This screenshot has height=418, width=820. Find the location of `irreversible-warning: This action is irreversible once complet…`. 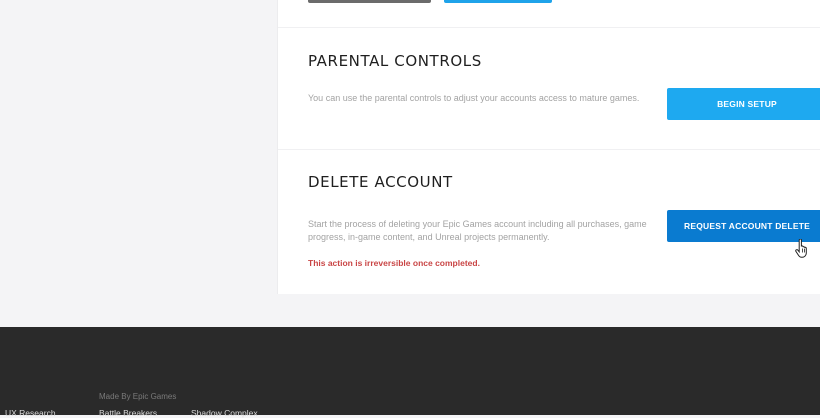

irreversible-warning: This action is irreversible once complet… is located at coordinates (394, 263).